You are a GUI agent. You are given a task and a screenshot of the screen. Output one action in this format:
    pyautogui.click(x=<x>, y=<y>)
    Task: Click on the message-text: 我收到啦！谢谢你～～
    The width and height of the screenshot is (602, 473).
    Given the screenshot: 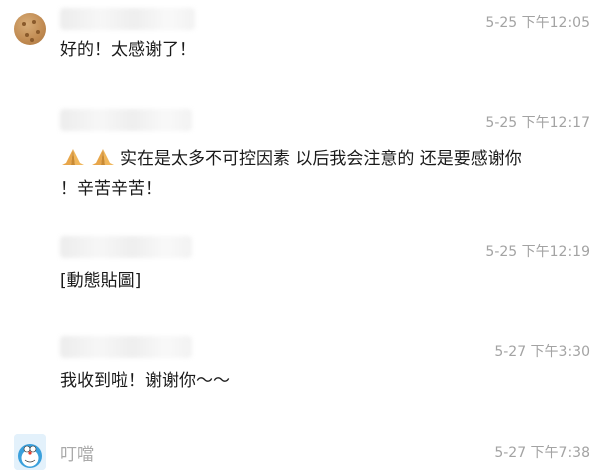 What is the action you would take?
    pyautogui.click(x=145, y=381)
    